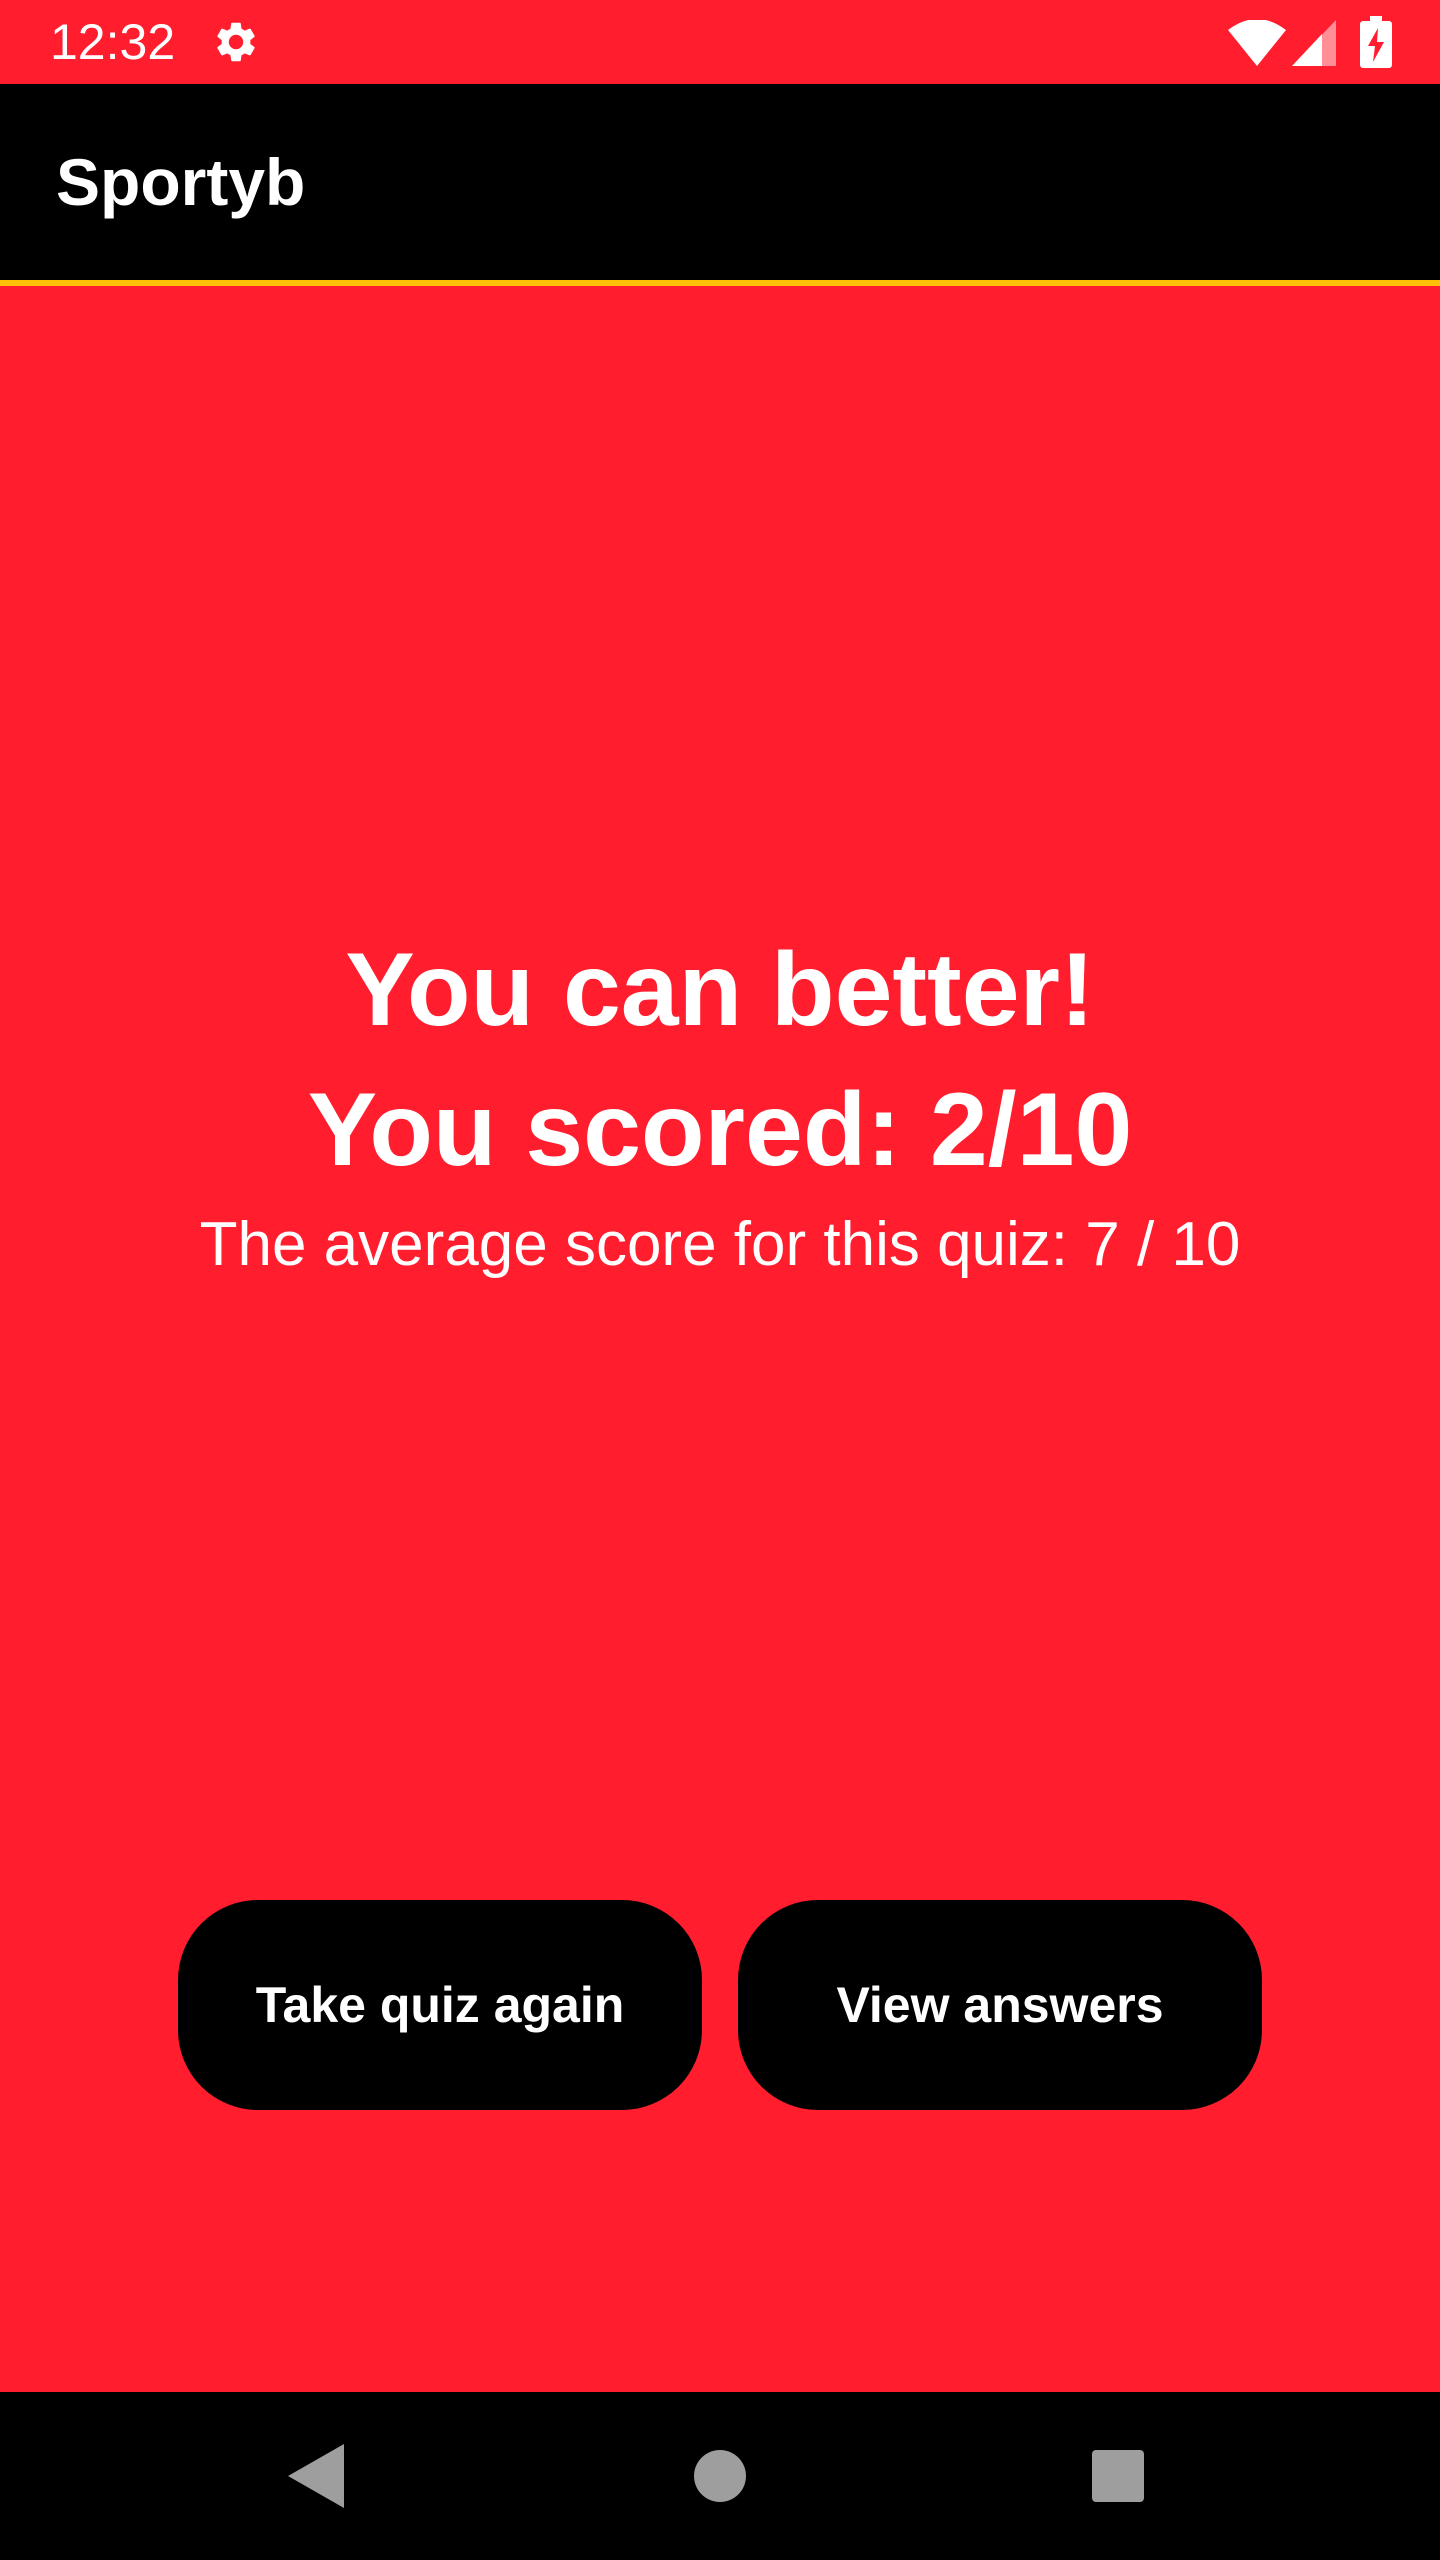 This screenshot has height=2560, width=1440. What do you see at coordinates (181, 182) in the screenshot?
I see `app-title: Sportyb` at bounding box center [181, 182].